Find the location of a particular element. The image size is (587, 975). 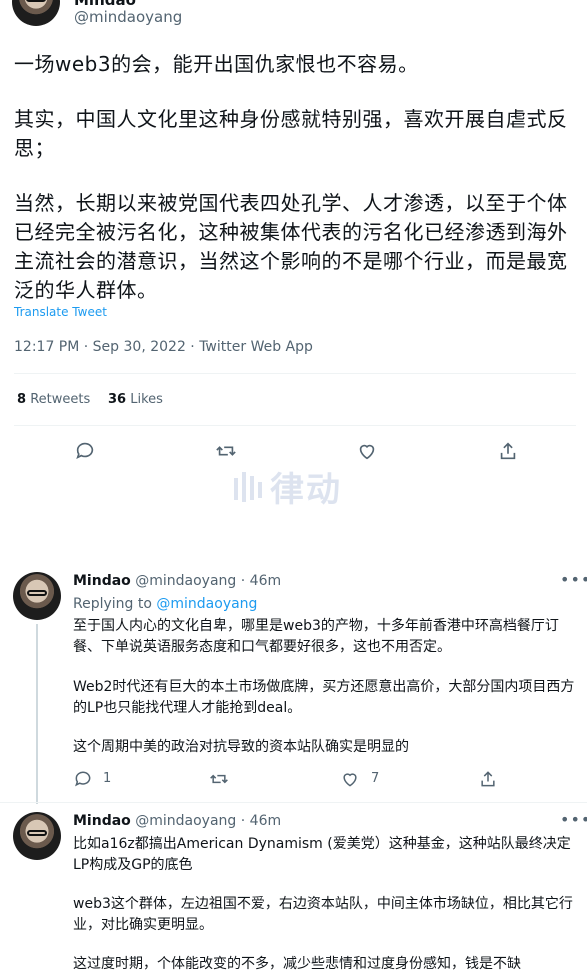

reply2-paragraph-3: 这过度时期，个体能改变的不多，减少些悲情和过度身份感知，钱是不缺 is located at coordinates (297, 964).